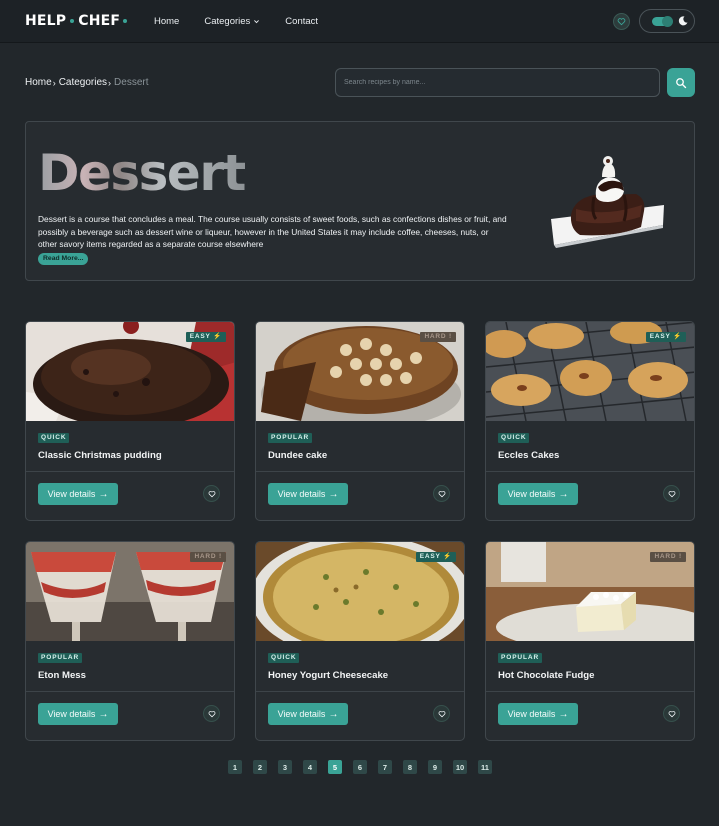 Image resolution: width=719 pixels, height=826 pixels. What do you see at coordinates (130, 641) in the screenshot?
I see `recipe-card: HARD ! POPULAR Eton Mess View details →` at bounding box center [130, 641].